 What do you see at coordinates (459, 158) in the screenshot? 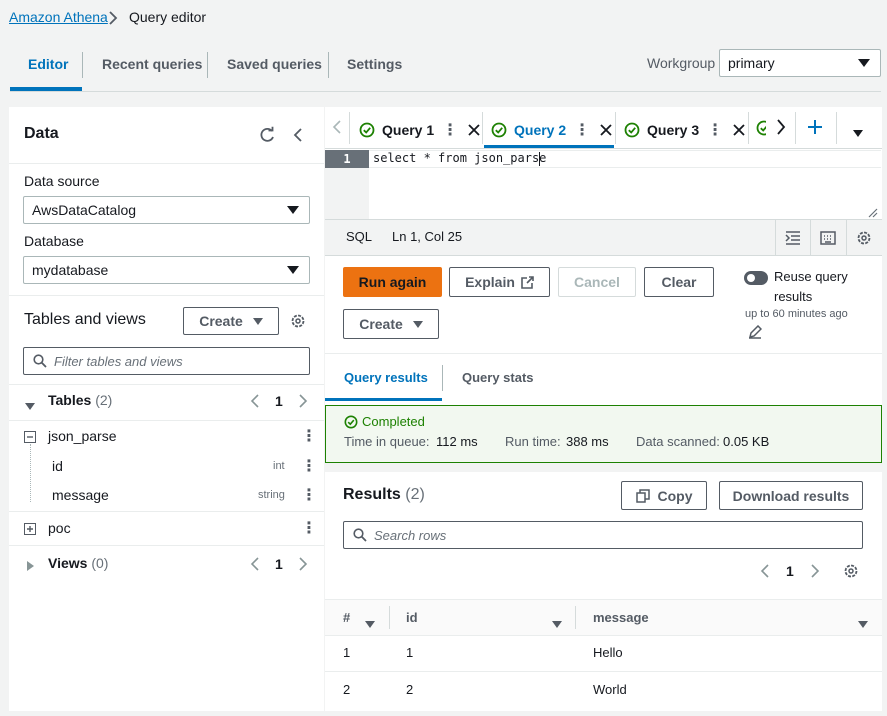
I see `sql-code-editor: select * from json_parse` at bounding box center [459, 158].